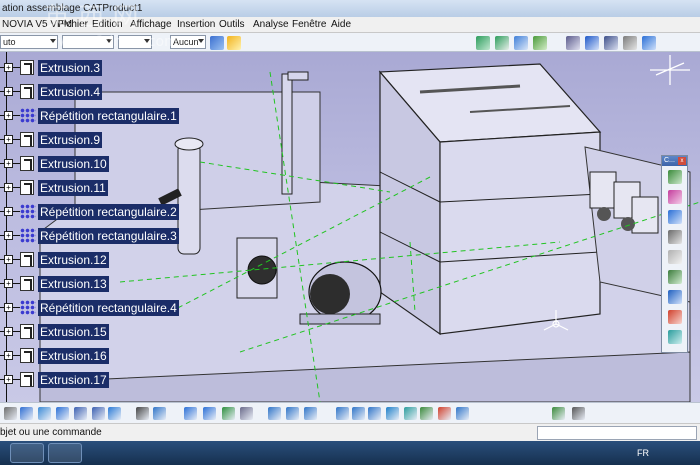  I want to click on tree-item-label: Extrusion.9, so click(70, 140).